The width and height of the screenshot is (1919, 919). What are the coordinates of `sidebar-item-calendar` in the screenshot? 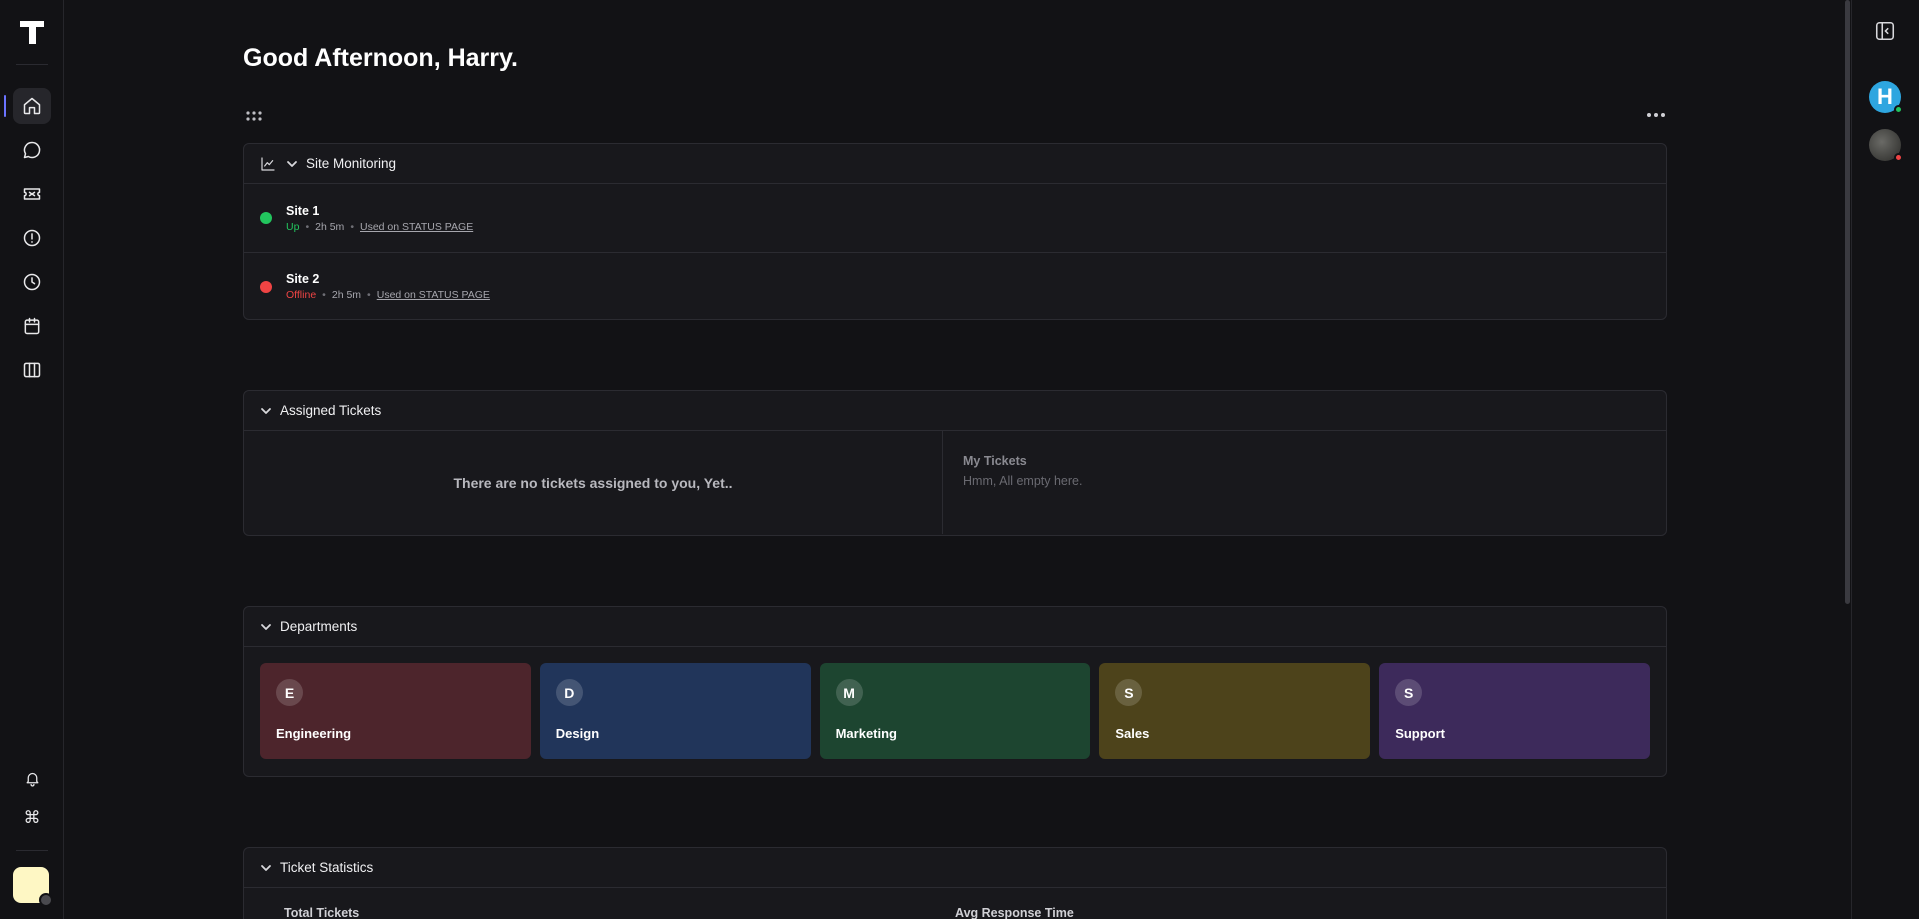 It's located at (32, 326).